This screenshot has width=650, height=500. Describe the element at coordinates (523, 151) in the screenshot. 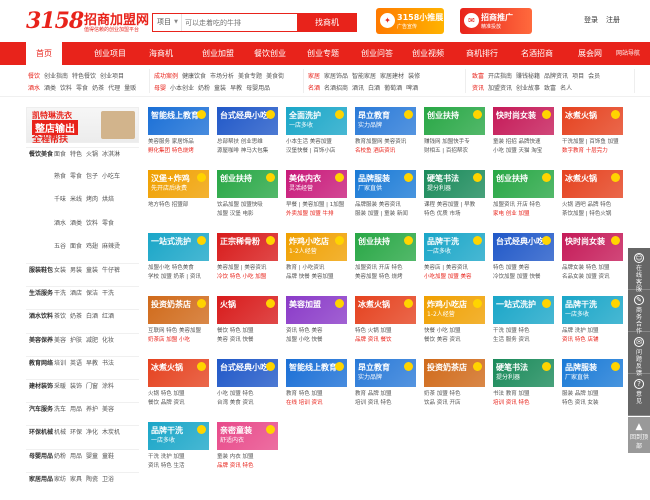

I see `card-link: 小吃 加盟 天猫 淘宝` at that location.